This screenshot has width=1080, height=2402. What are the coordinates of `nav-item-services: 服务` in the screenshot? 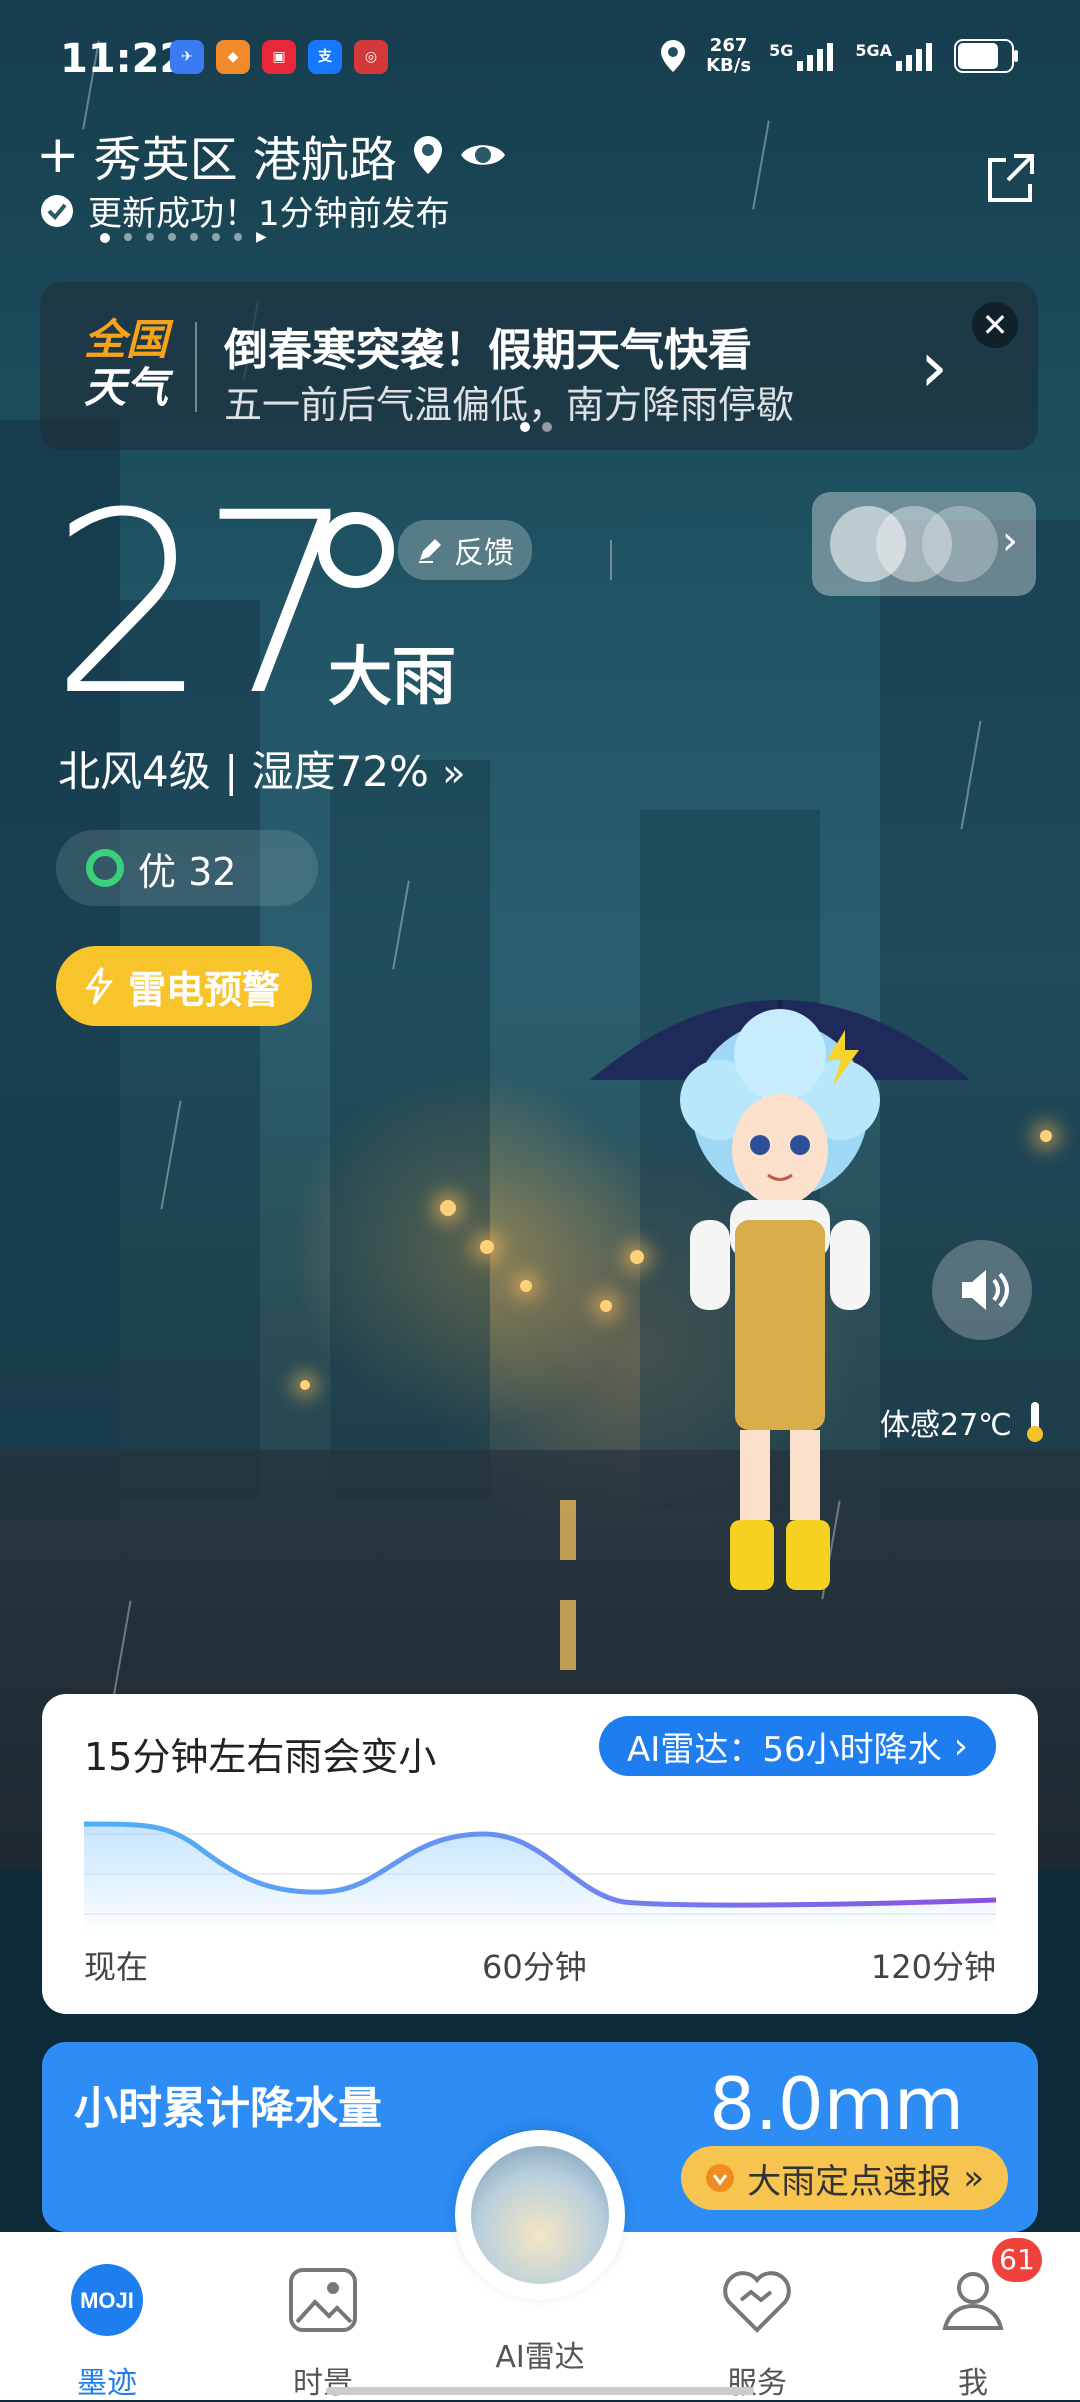 It's located at (757, 2332).